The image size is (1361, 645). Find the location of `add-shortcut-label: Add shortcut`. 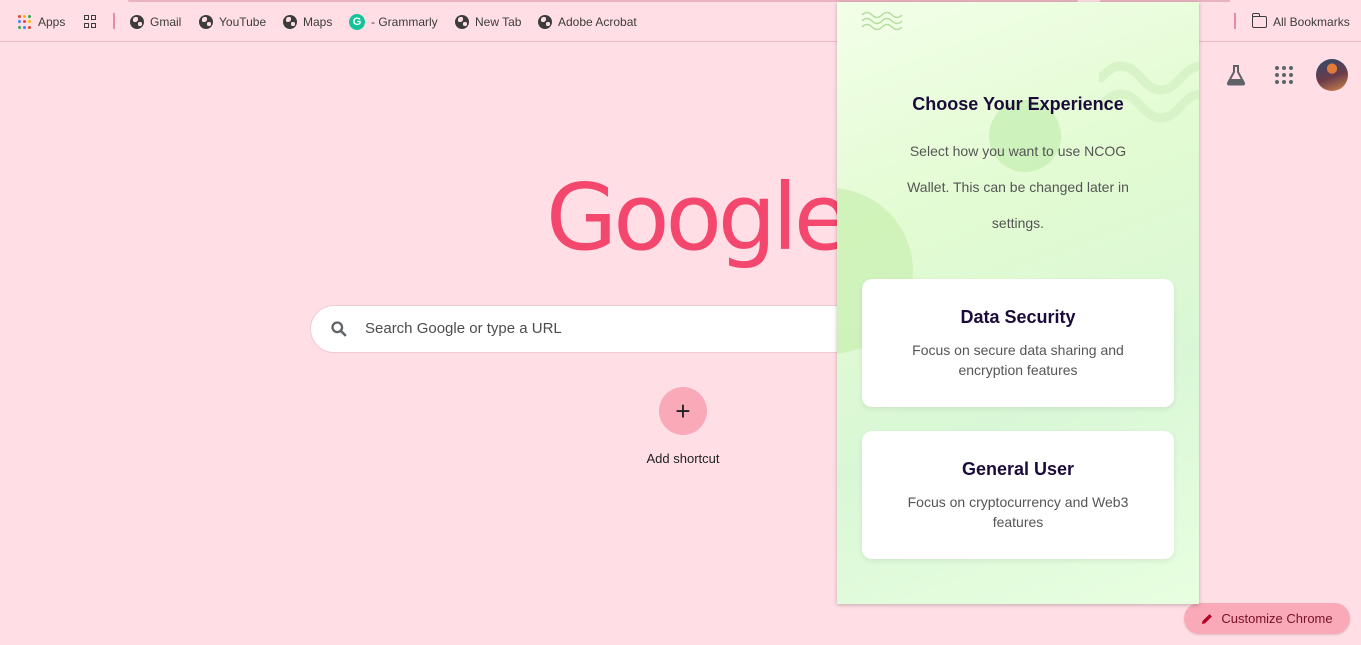

add-shortcut-label: Add shortcut is located at coordinates (683, 458).